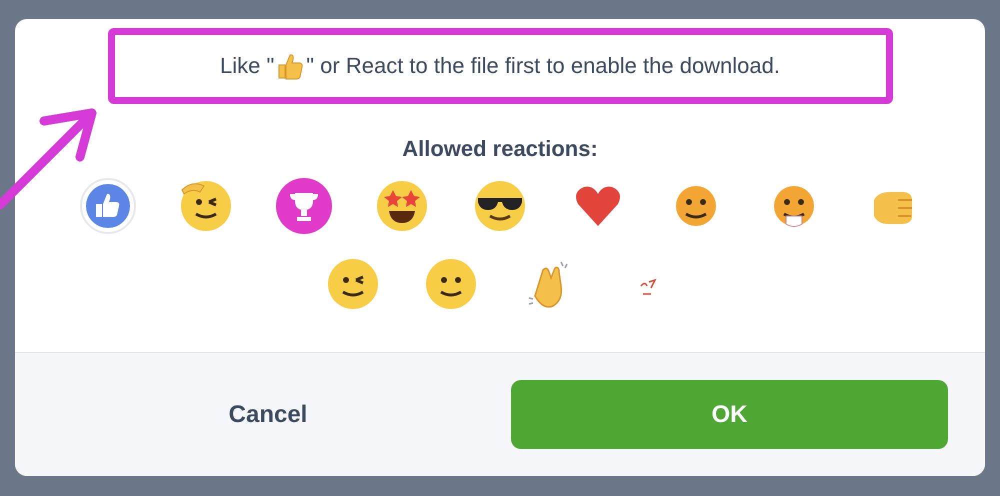 The height and width of the screenshot is (496, 1000). What do you see at coordinates (500, 206) in the screenshot?
I see `sunglasses-face-icon` at bounding box center [500, 206].